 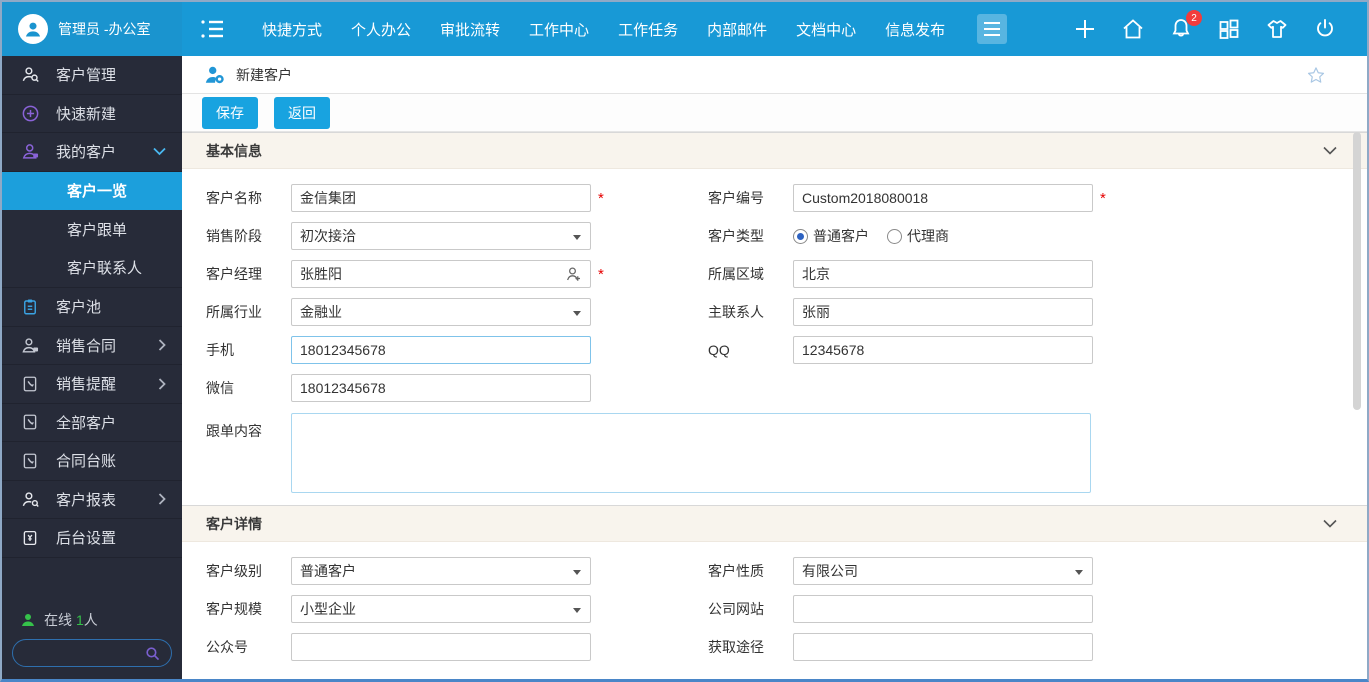 I want to click on settings-book-icon, so click(x=30, y=538).